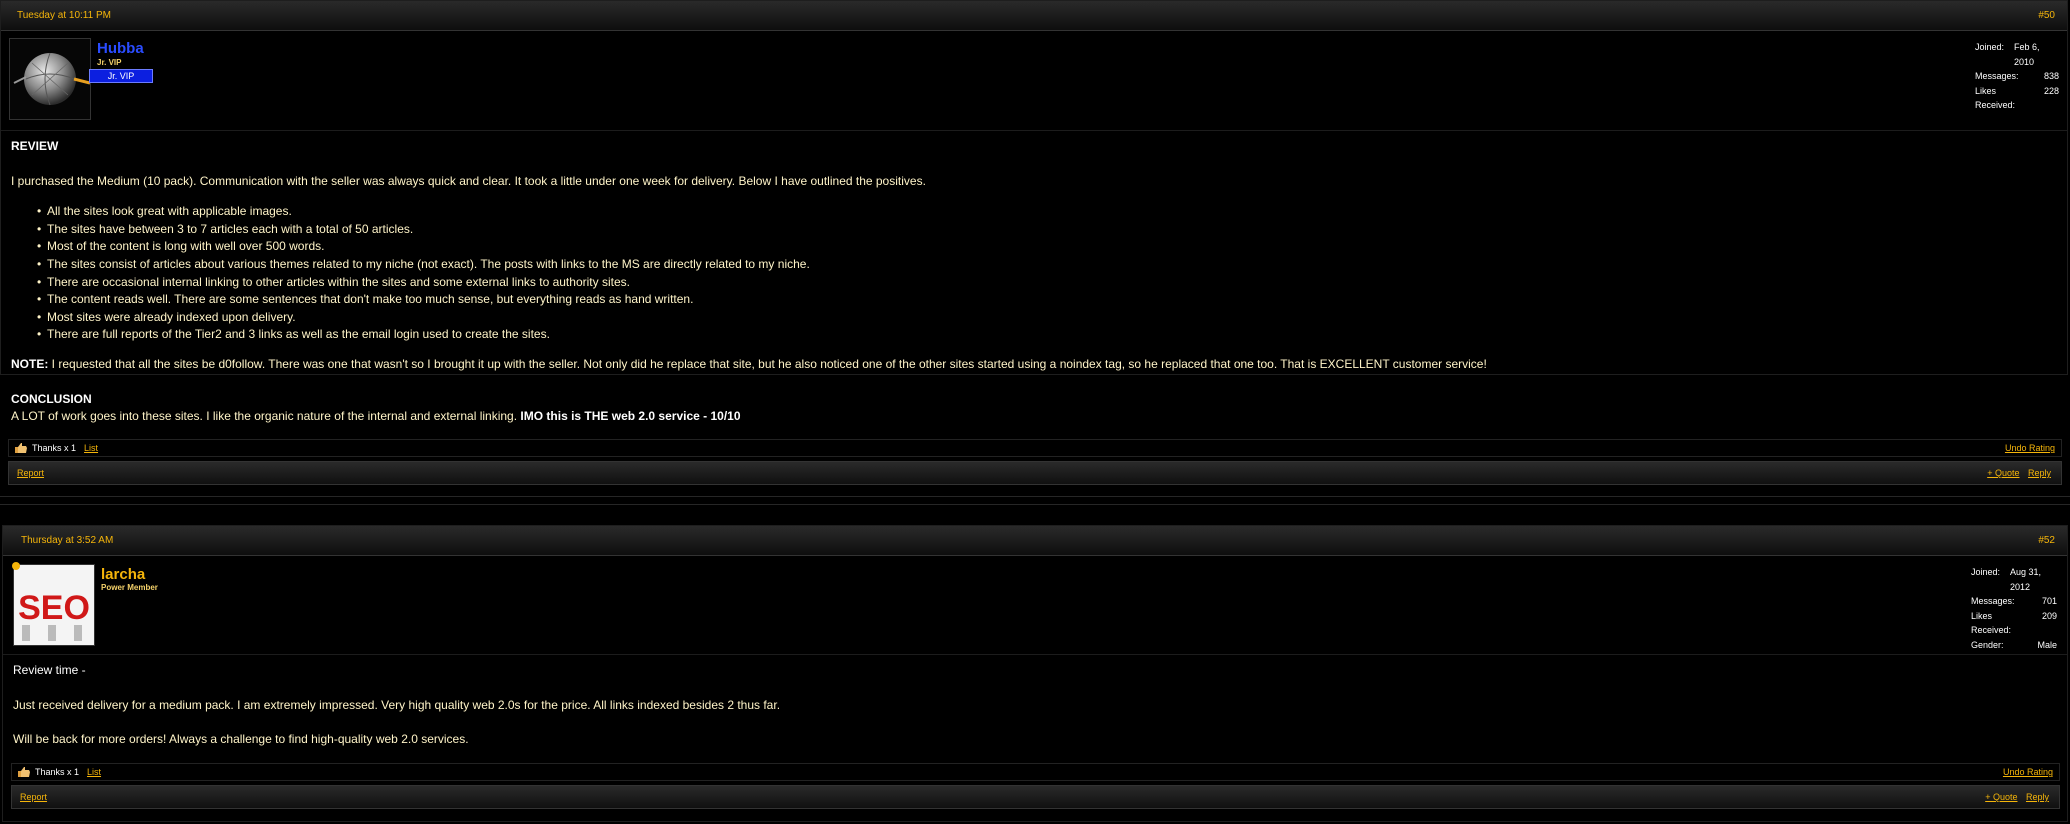 The height and width of the screenshot is (824, 2070). Describe the element at coordinates (109, 62) in the screenshot. I see `user-title: Jr. VIP` at that location.